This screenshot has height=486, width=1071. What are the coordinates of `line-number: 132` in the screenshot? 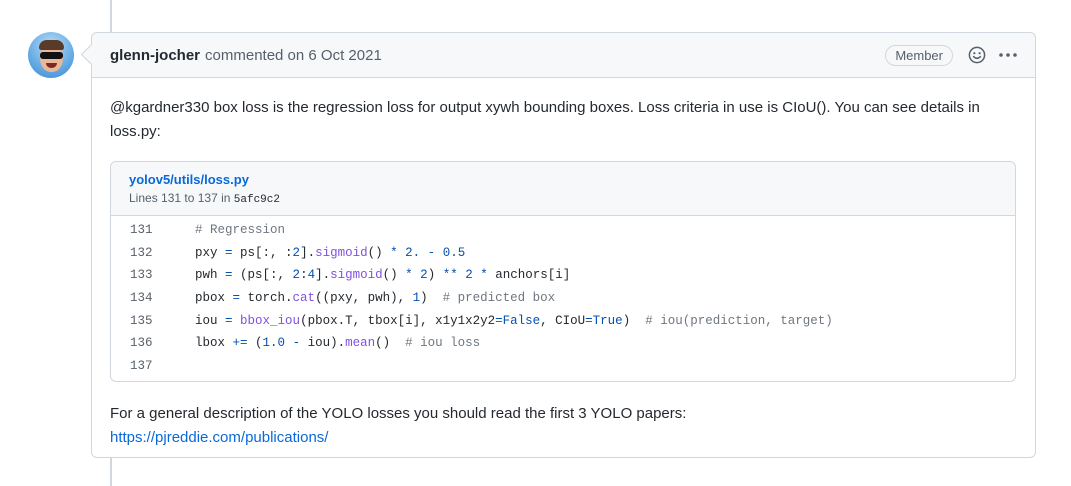 It's located at (140, 253).